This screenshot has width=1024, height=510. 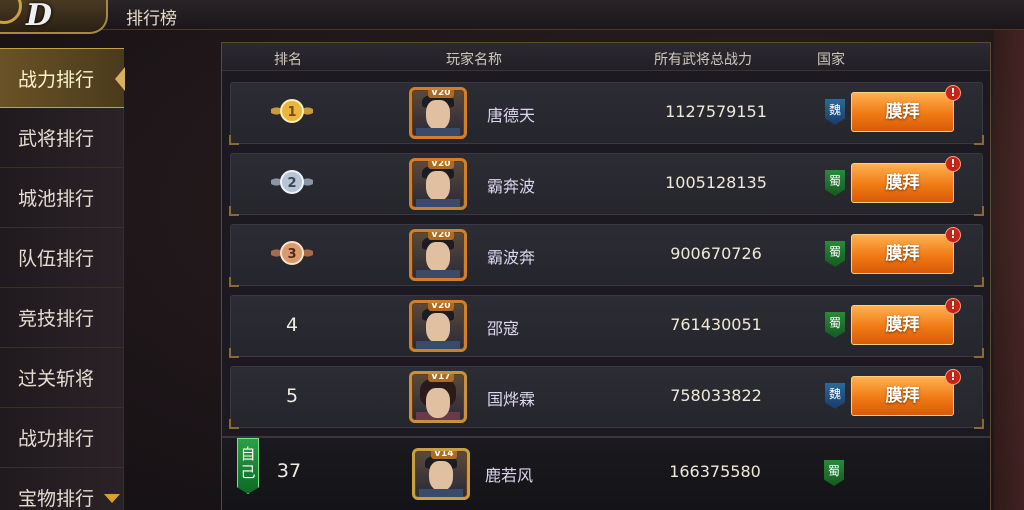 I want to click on sidebar-item-general-rank: 武将排行, so click(x=62, y=138).